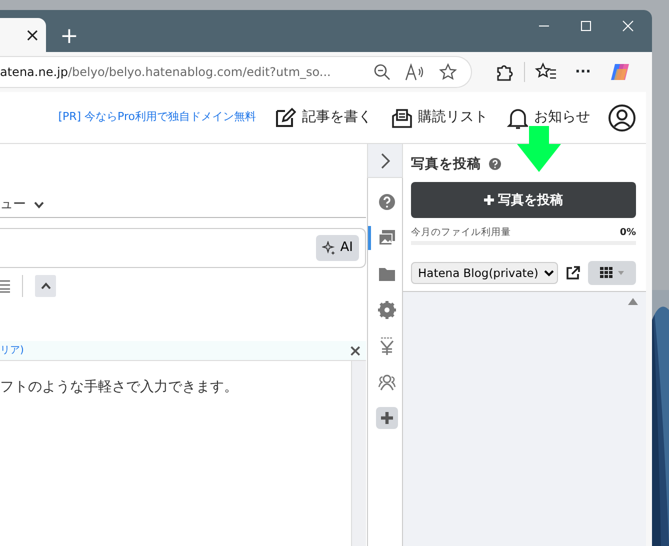 This screenshot has height=546, width=669. Describe the element at coordinates (387, 310) in the screenshot. I see `gear-icon` at that location.